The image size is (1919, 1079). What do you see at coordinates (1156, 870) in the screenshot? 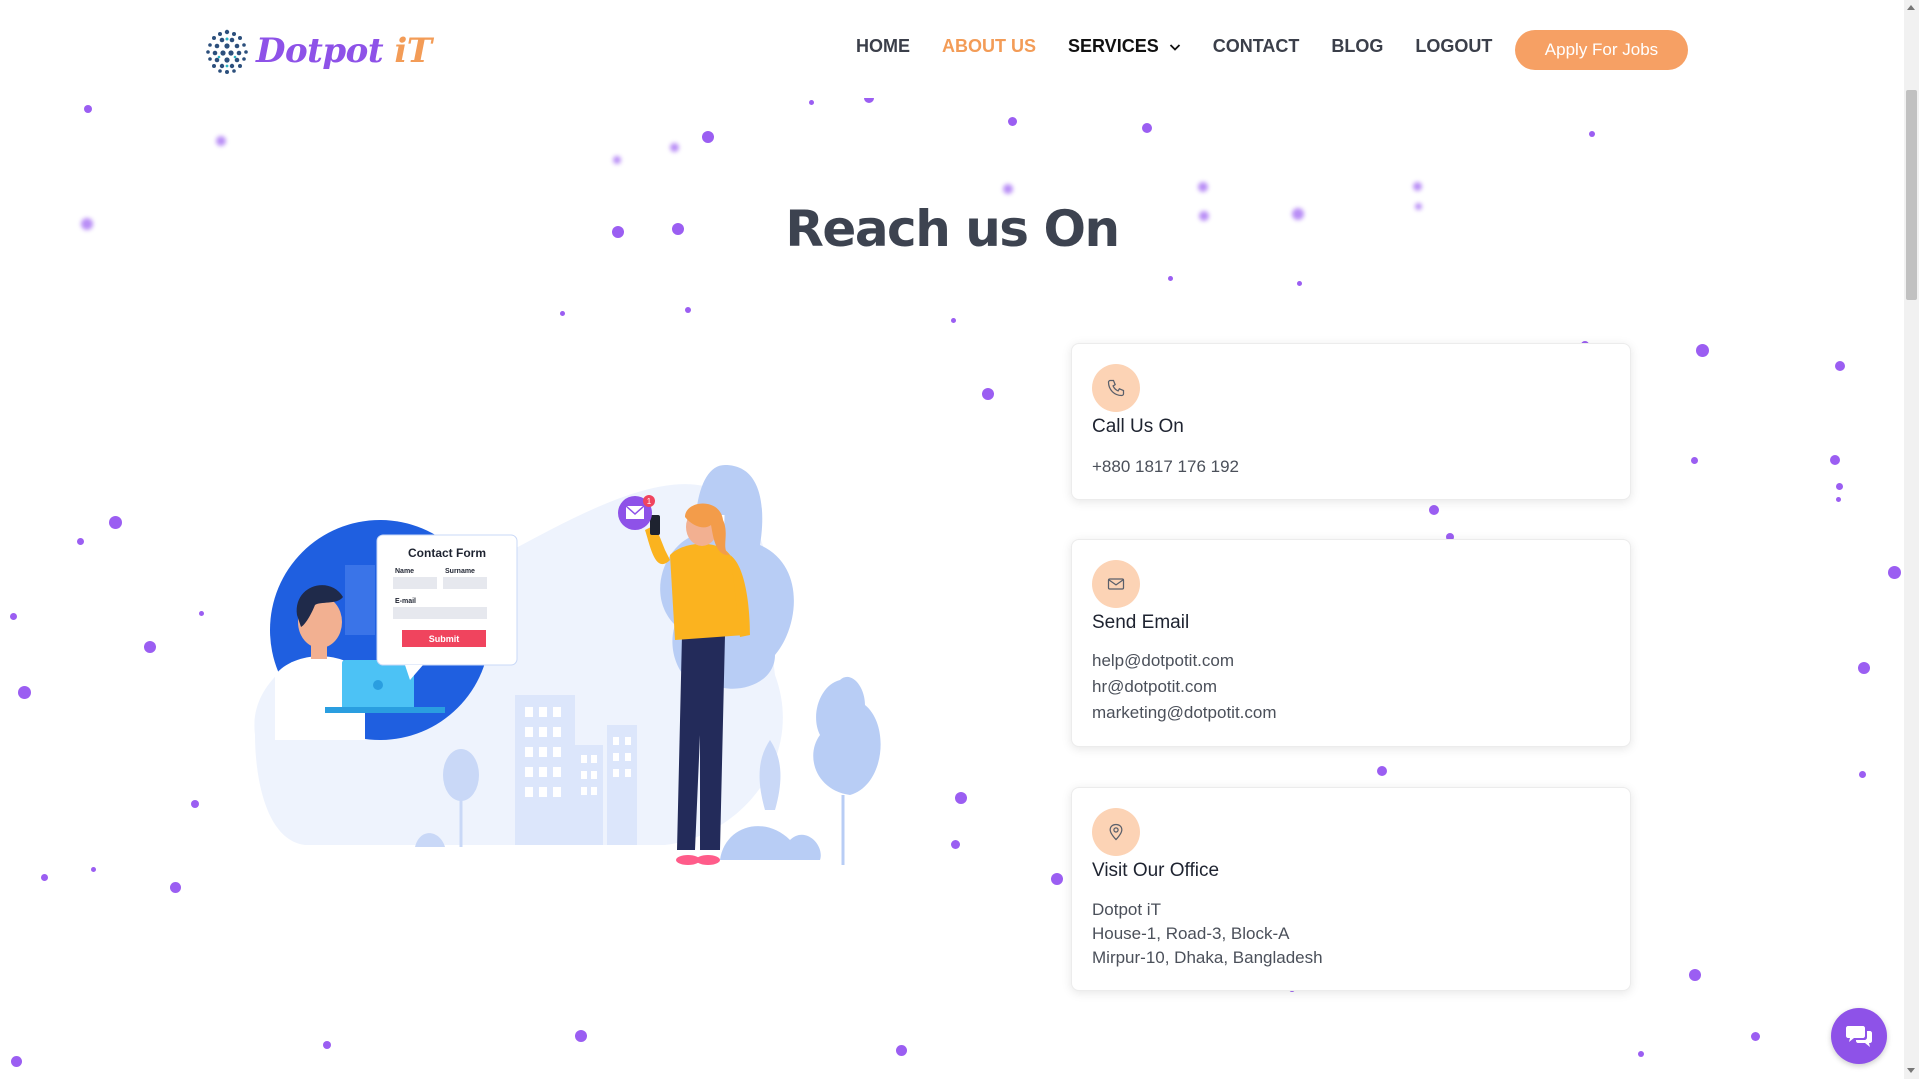
I see `card-title: Visit Our Office` at bounding box center [1156, 870].